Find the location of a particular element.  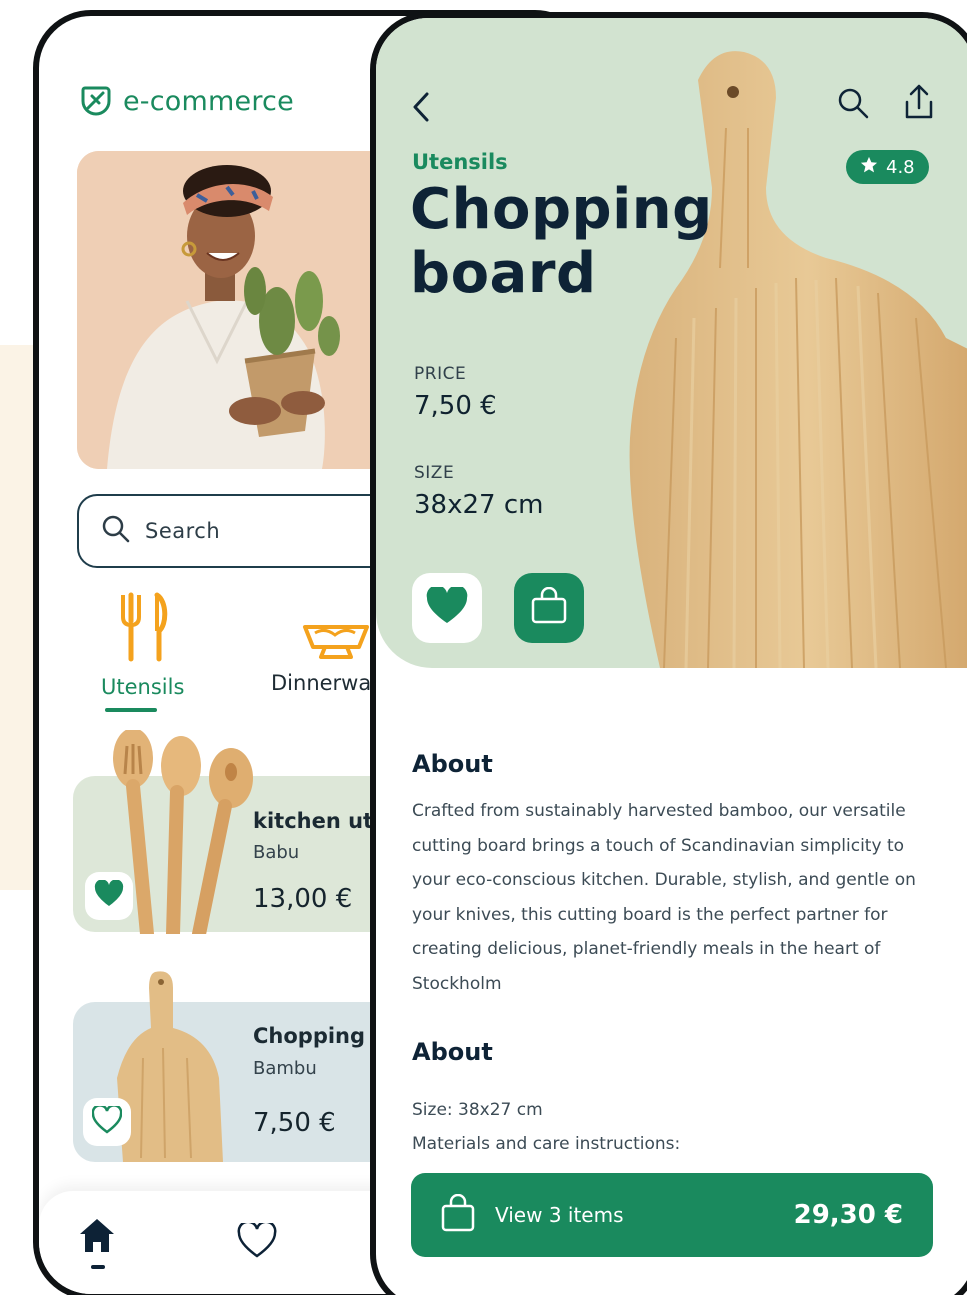

details-heading: About is located at coordinates (452, 1052).